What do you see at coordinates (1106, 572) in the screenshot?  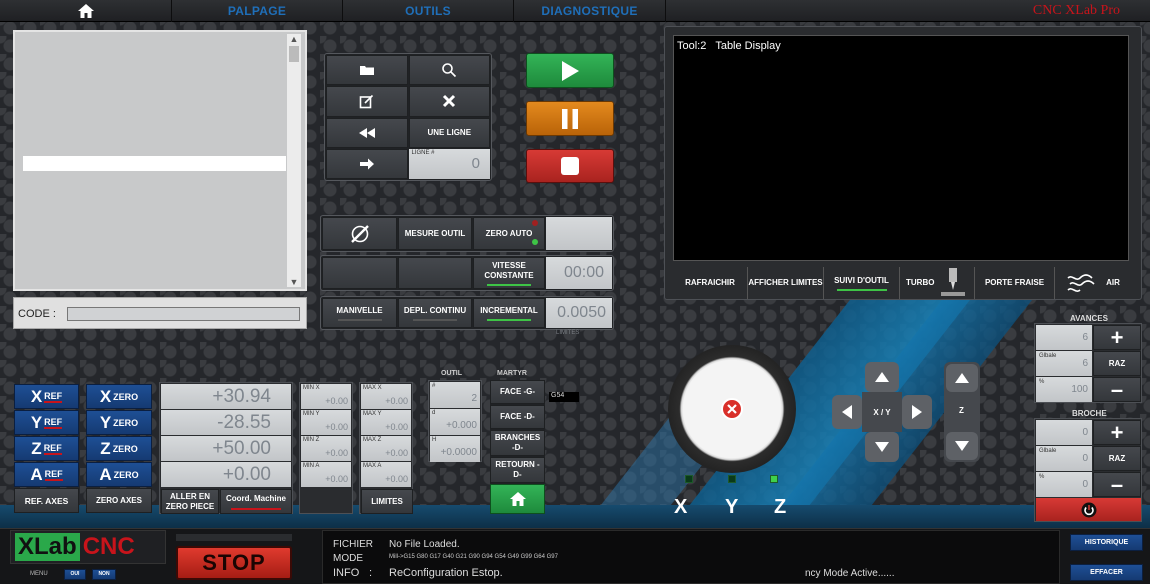 I see `clear-button: EFFACER` at bounding box center [1106, 572].